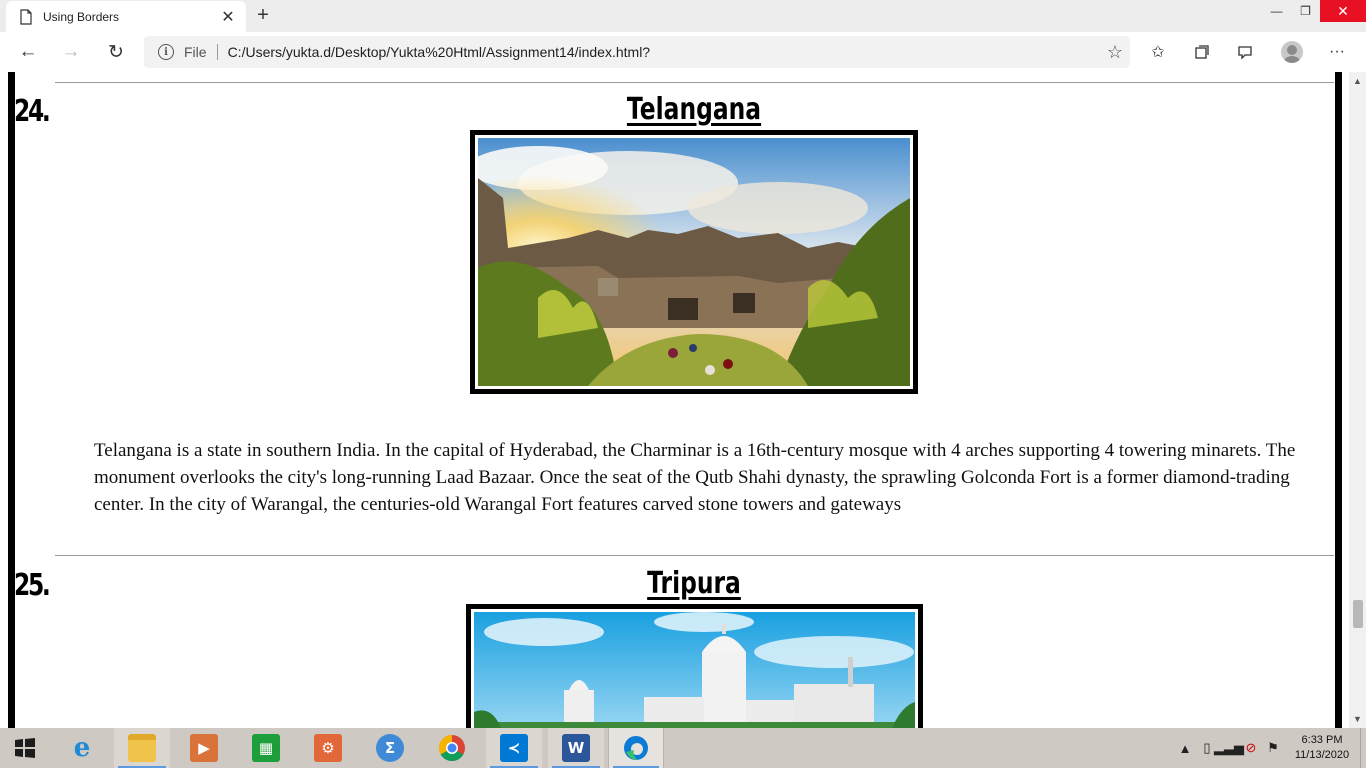 The width and height of the screenshot is (1366, 768). What do you see at coordinates (217, 52) in the screenshot?
I see `address-separator` at bounding box center [217, 52].